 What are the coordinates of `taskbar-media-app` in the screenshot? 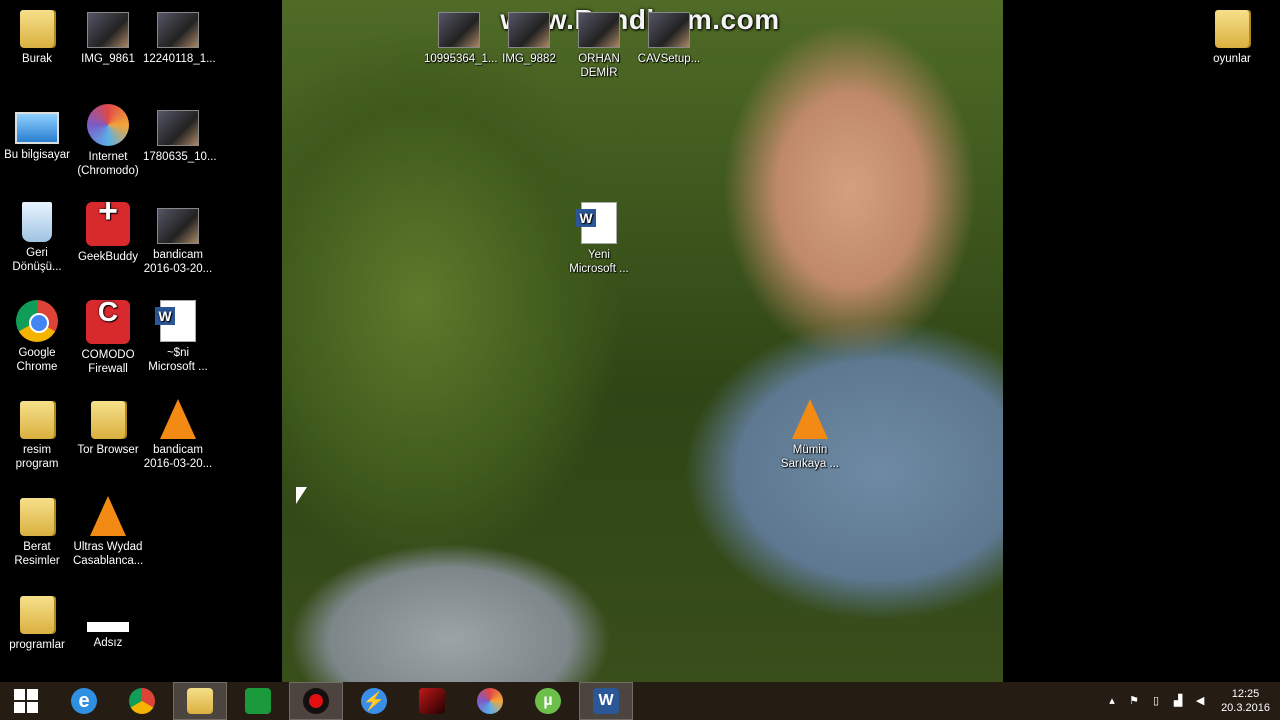 It's located at (432, 701).